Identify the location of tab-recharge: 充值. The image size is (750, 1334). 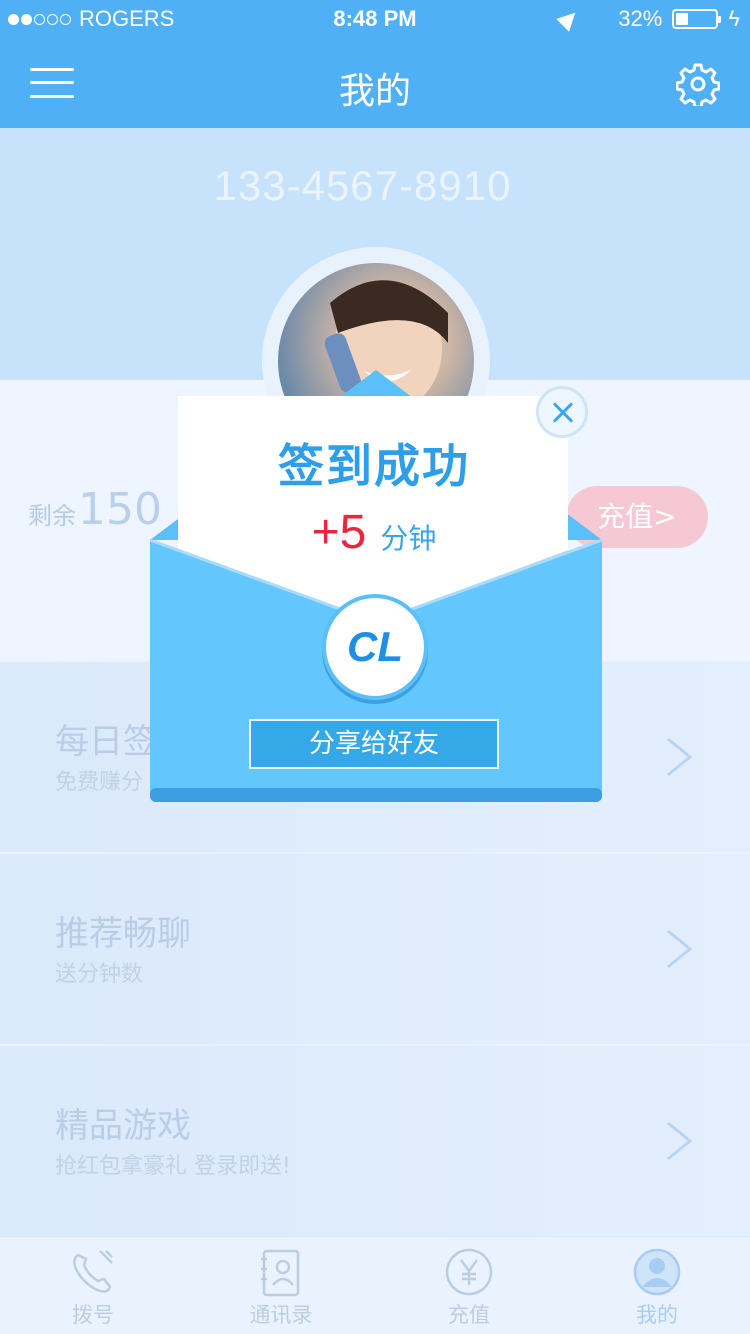
(469, 1285).